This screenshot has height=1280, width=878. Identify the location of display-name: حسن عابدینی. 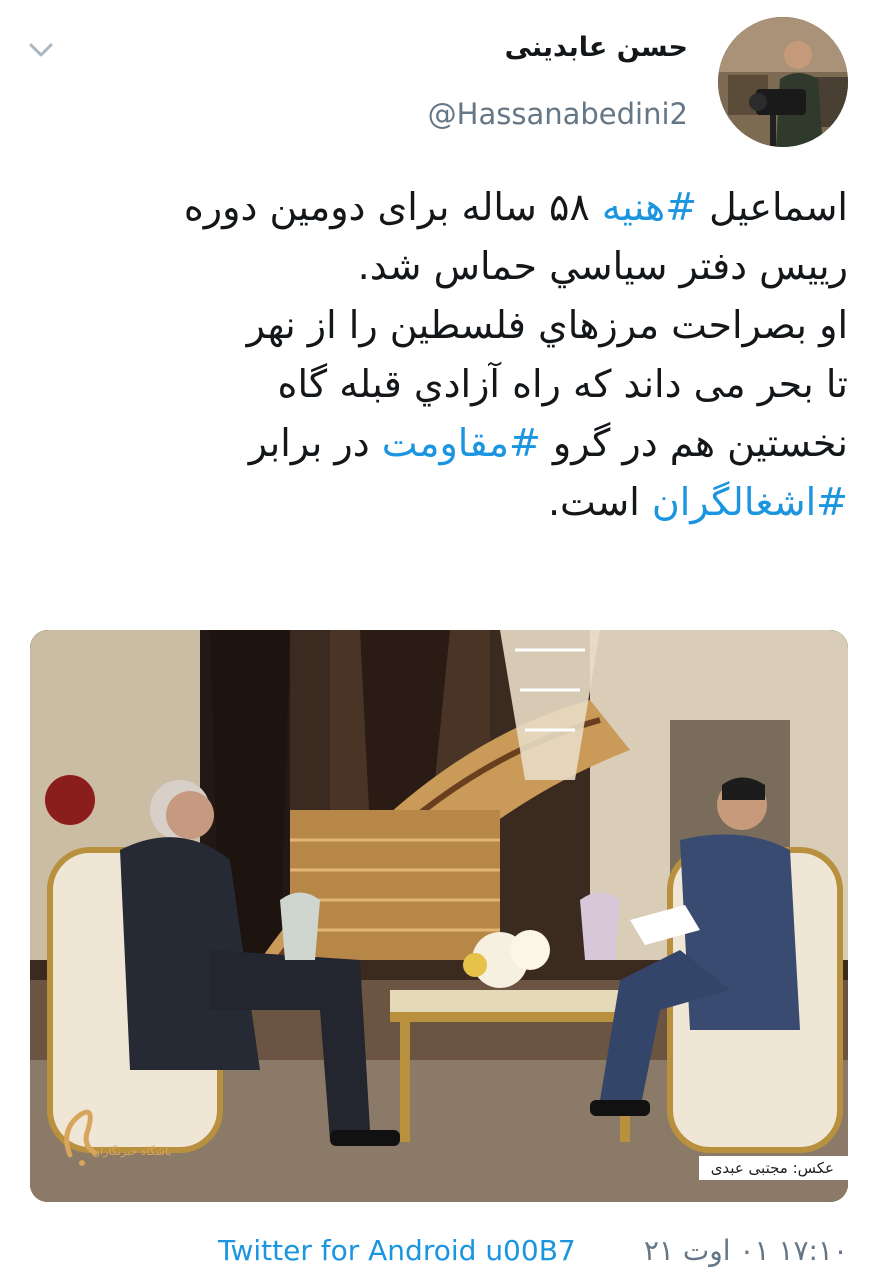
(596, 47).